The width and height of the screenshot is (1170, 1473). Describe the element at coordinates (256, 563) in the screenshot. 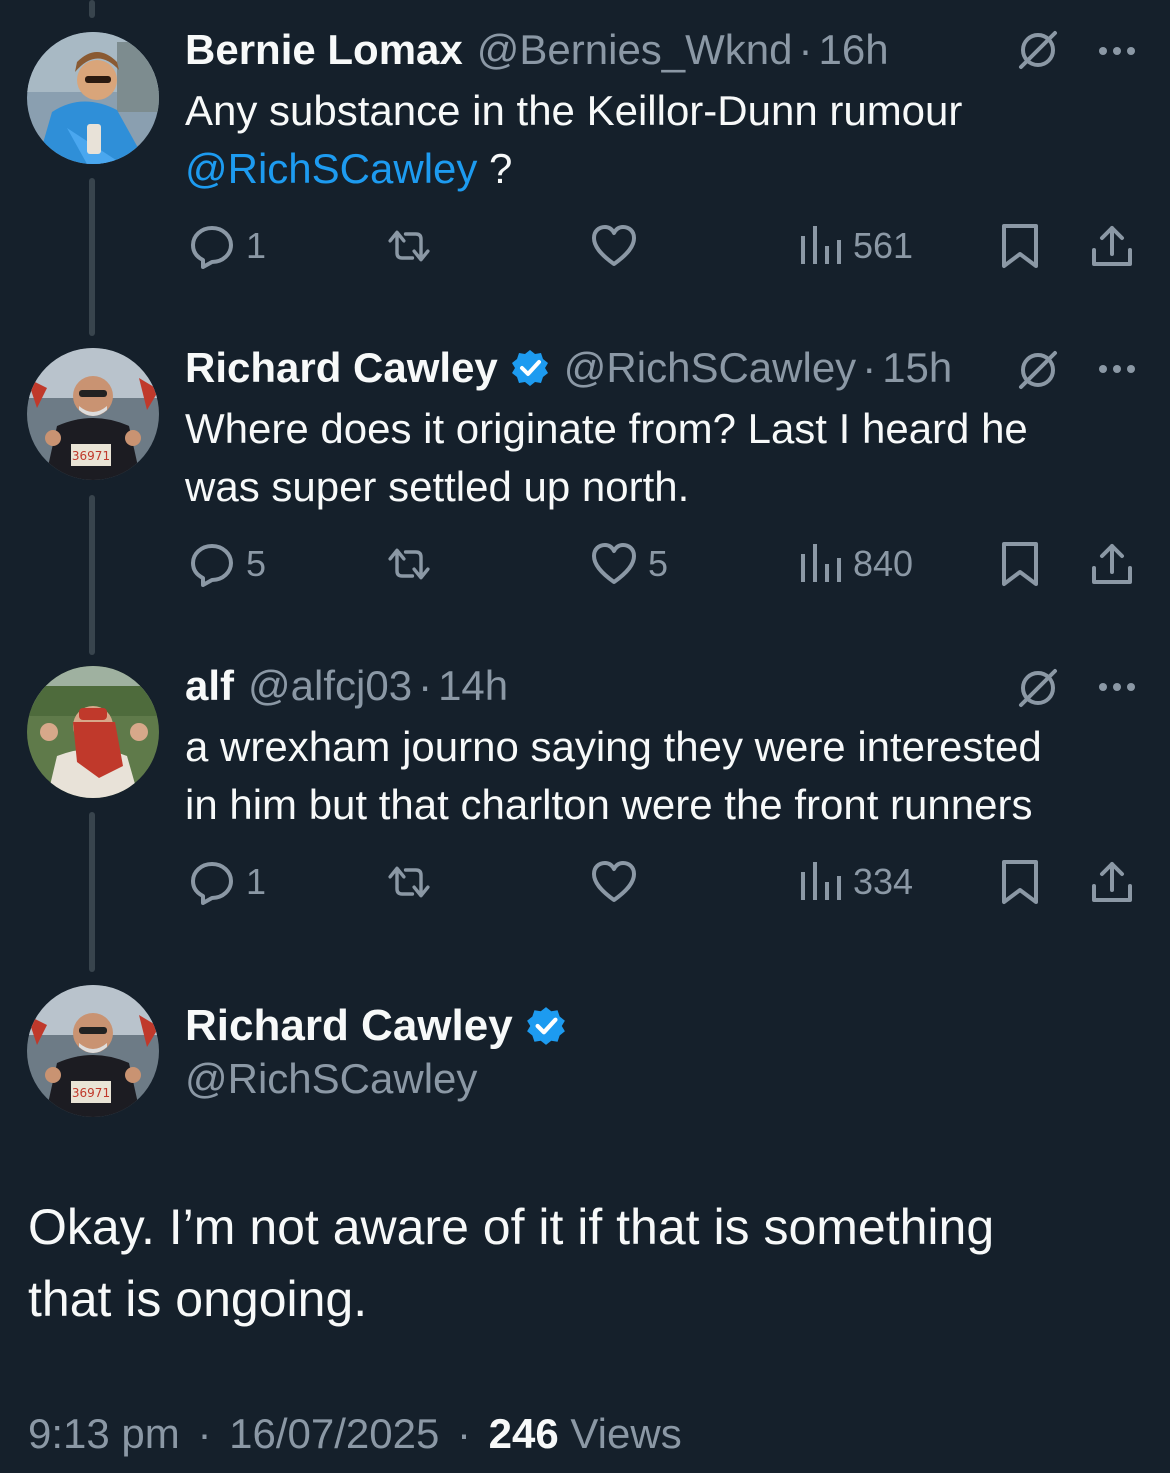

I see `reply-count: 5` at that location.